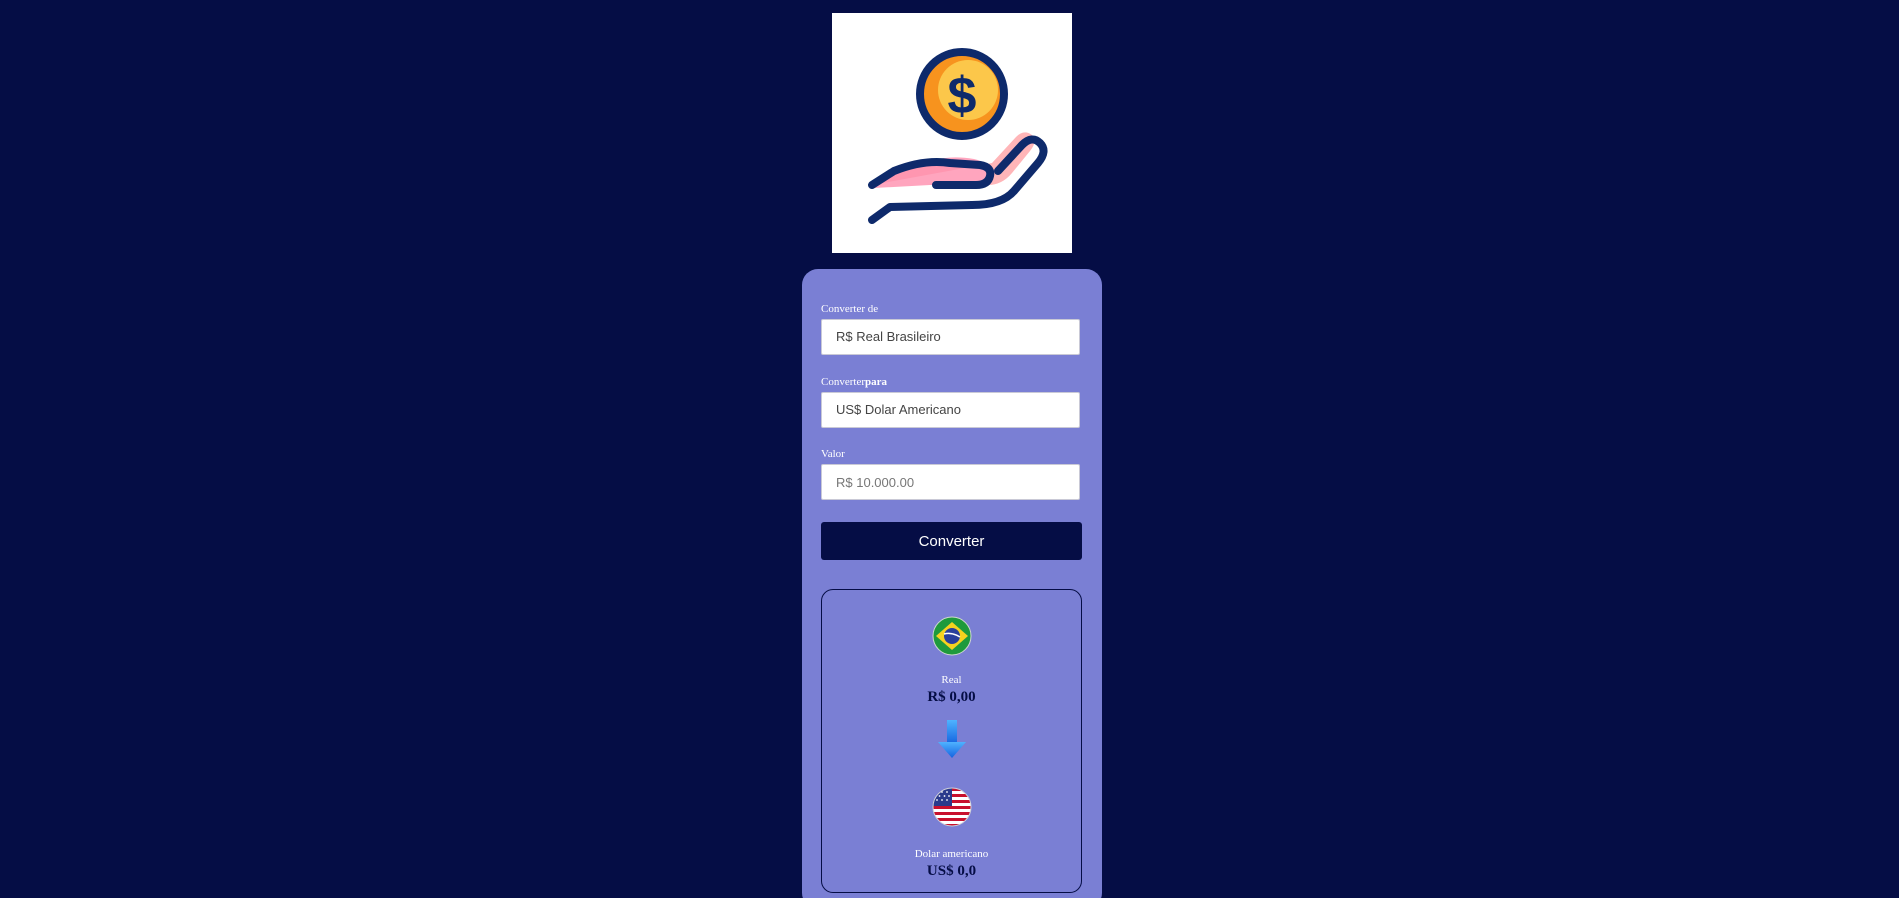  What do you see at coordinates (950, 410) in the screenshot?
I see `to-currency-select: US$ Dolar Americano` at bounding box center [950, 410].